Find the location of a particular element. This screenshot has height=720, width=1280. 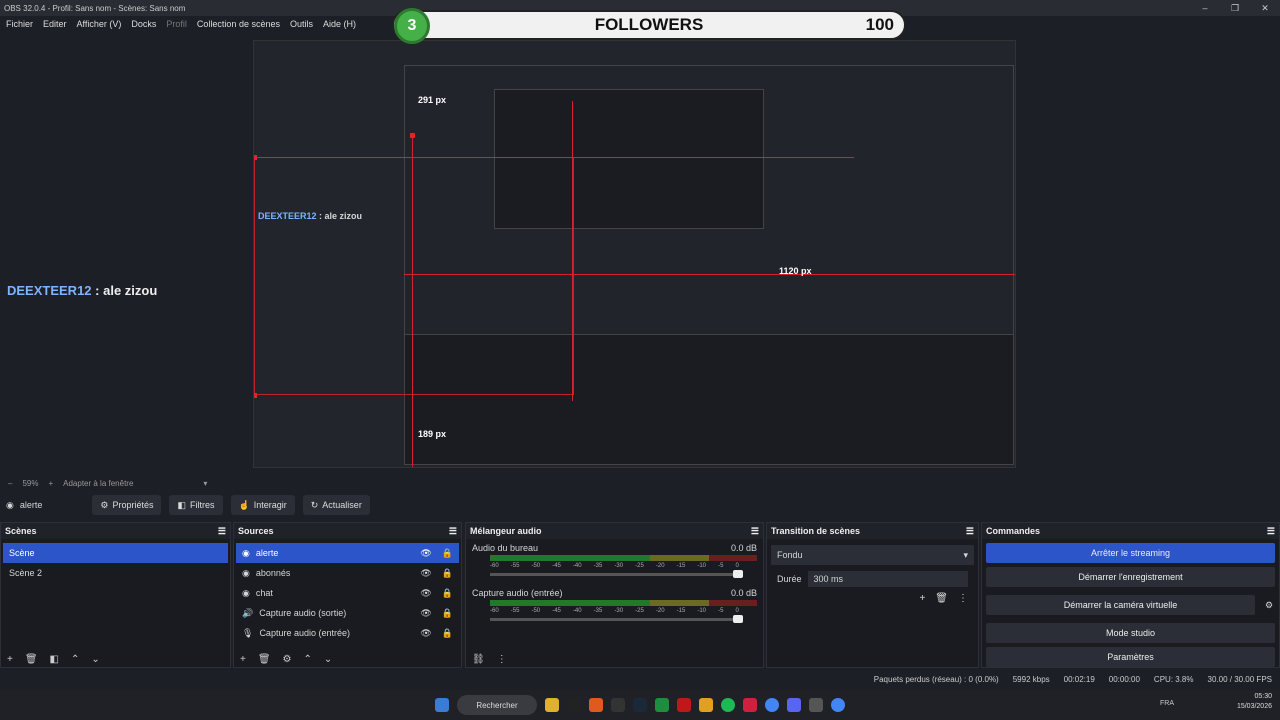

interact-button: ☝ Interagir is located at coordinates (262, 505).